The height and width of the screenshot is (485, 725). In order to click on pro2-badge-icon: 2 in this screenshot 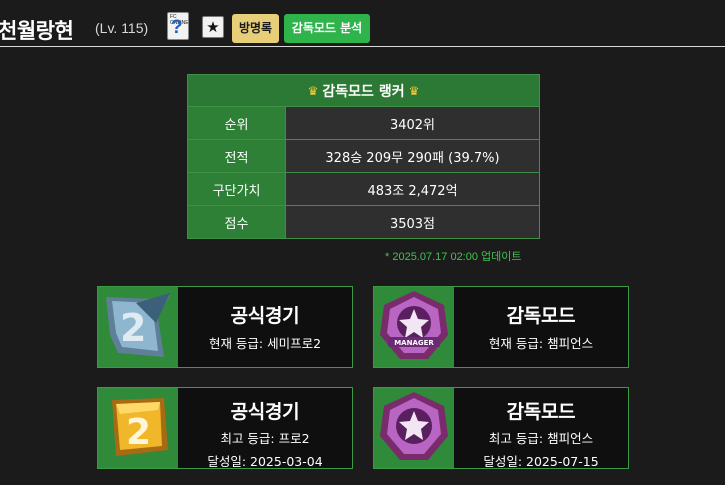, I will do `click(138, 428)`.